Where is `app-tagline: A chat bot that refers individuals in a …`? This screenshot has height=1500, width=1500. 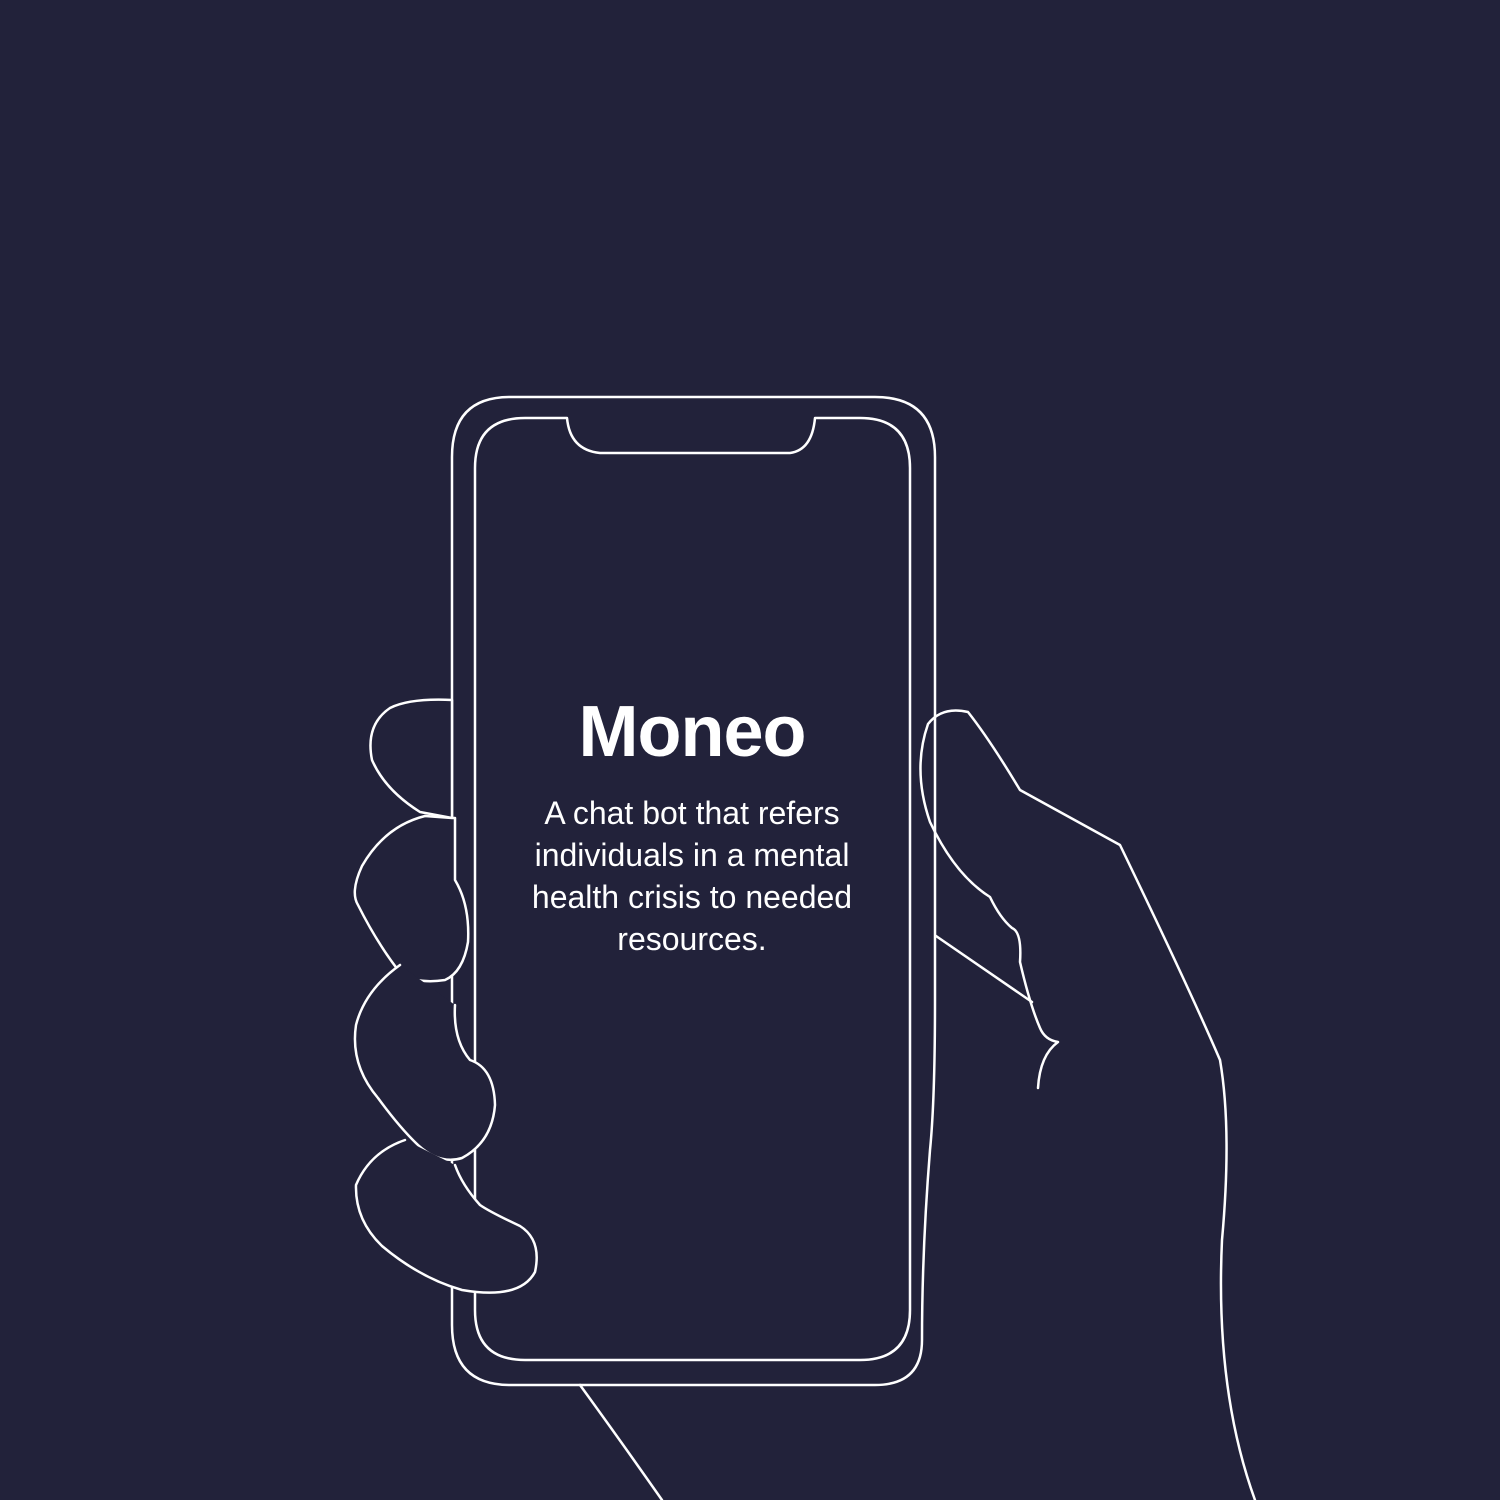
app-tagline: A chat bot that refers individuals in a … is located at coordinates (692, 876).